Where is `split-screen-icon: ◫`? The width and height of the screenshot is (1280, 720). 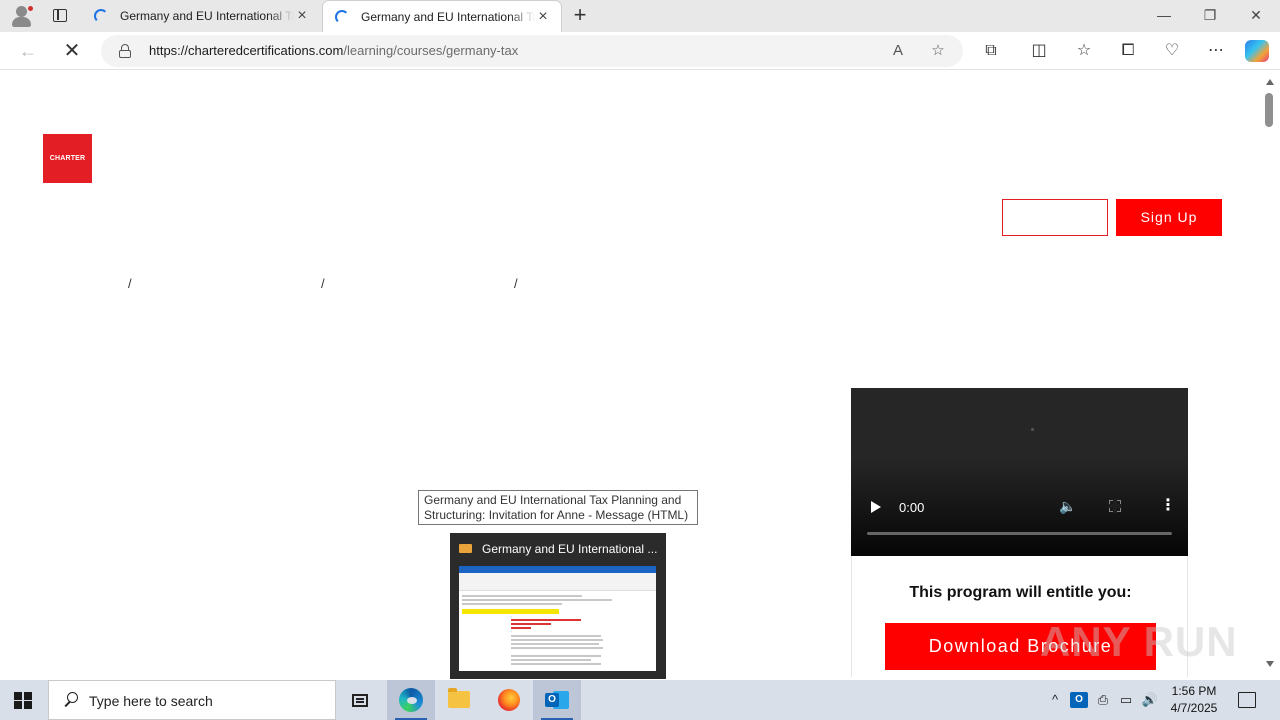
split-screen-icon: ◫ is located at coordinates (1039, 51).